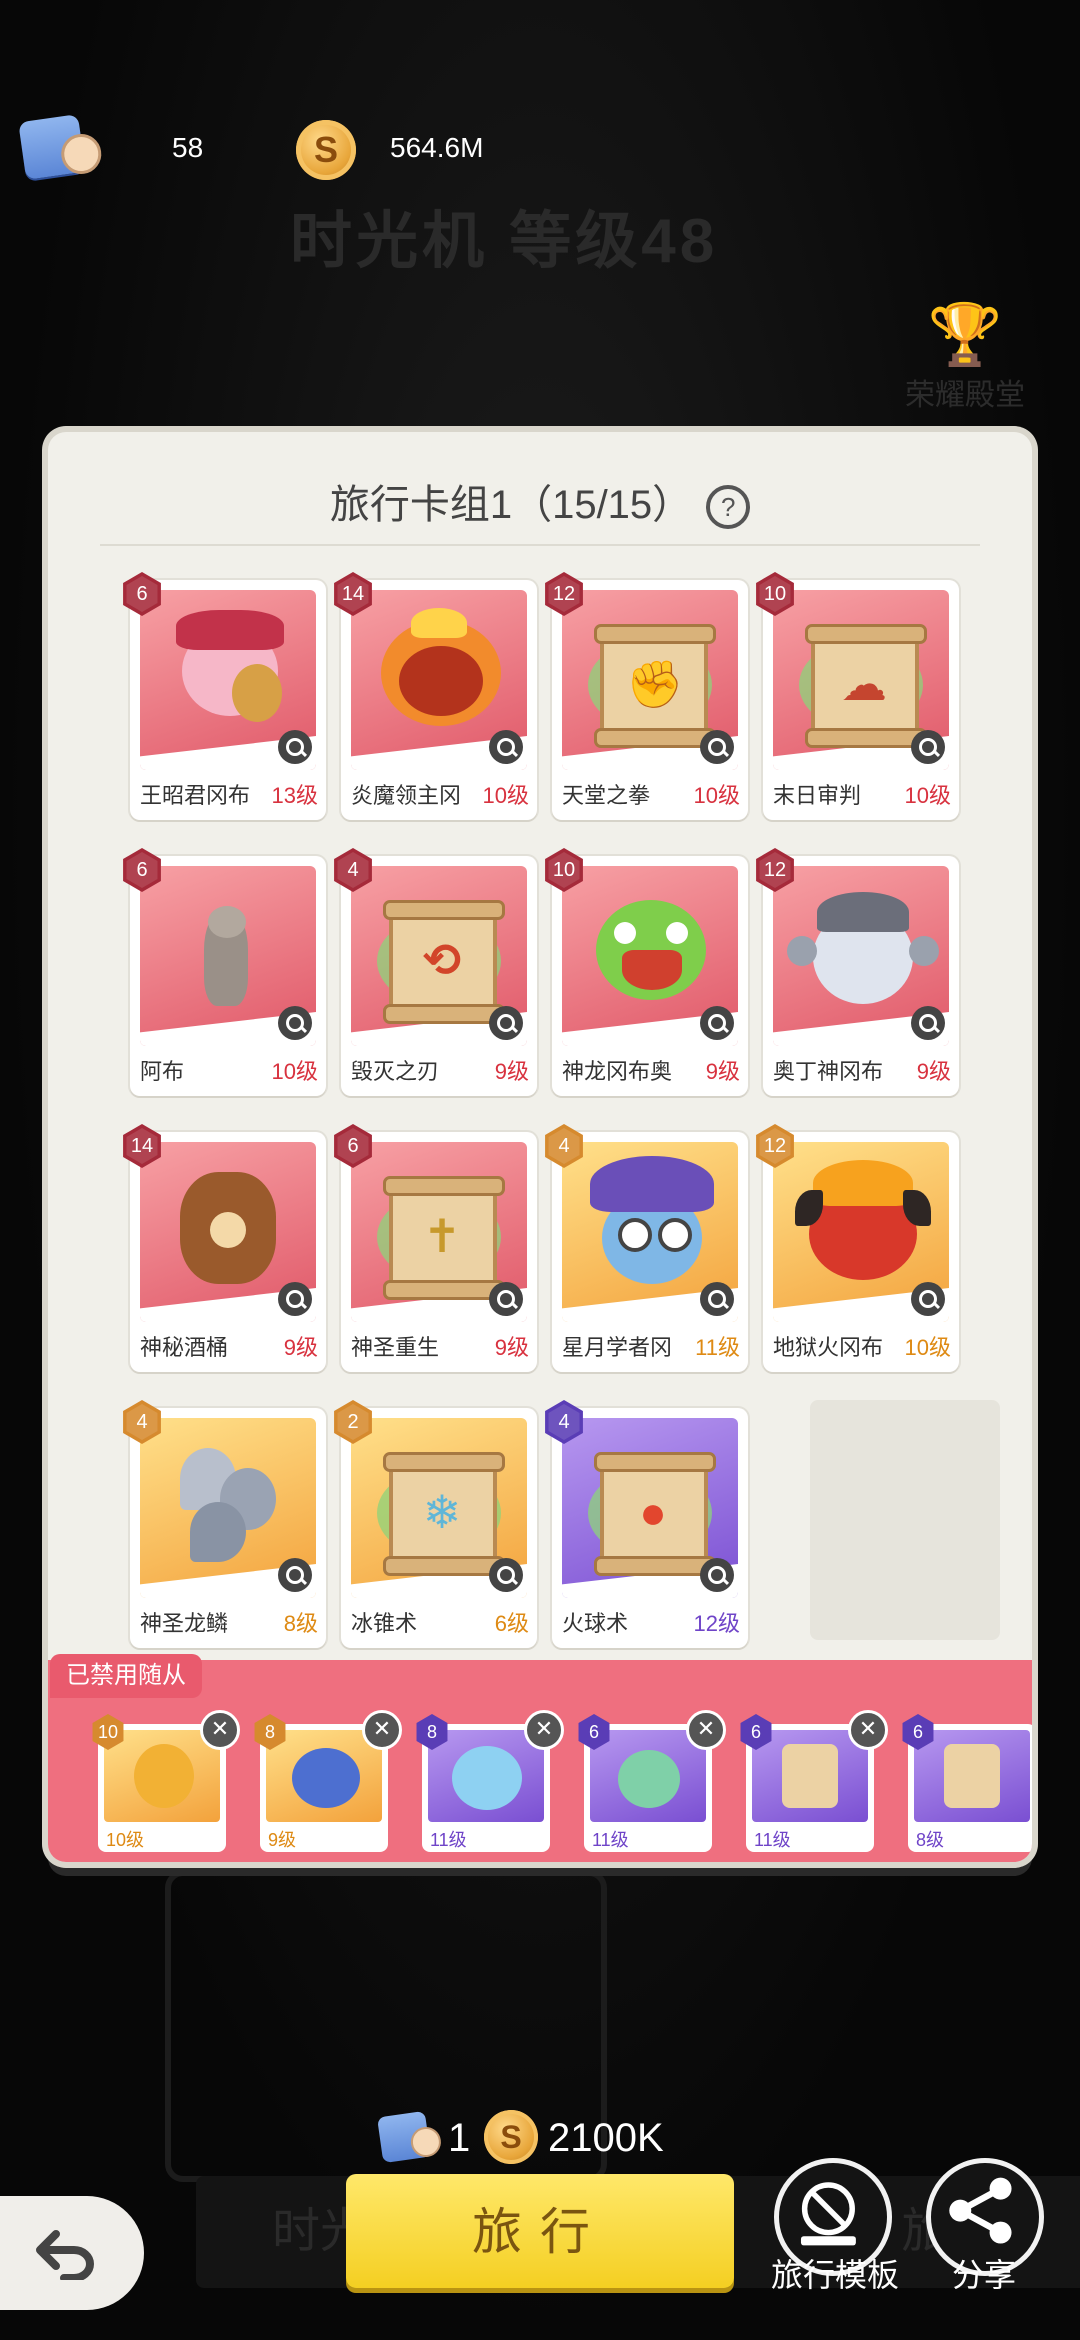  I want to click on card-4: 6 阿布 10级, so click(224, 972).